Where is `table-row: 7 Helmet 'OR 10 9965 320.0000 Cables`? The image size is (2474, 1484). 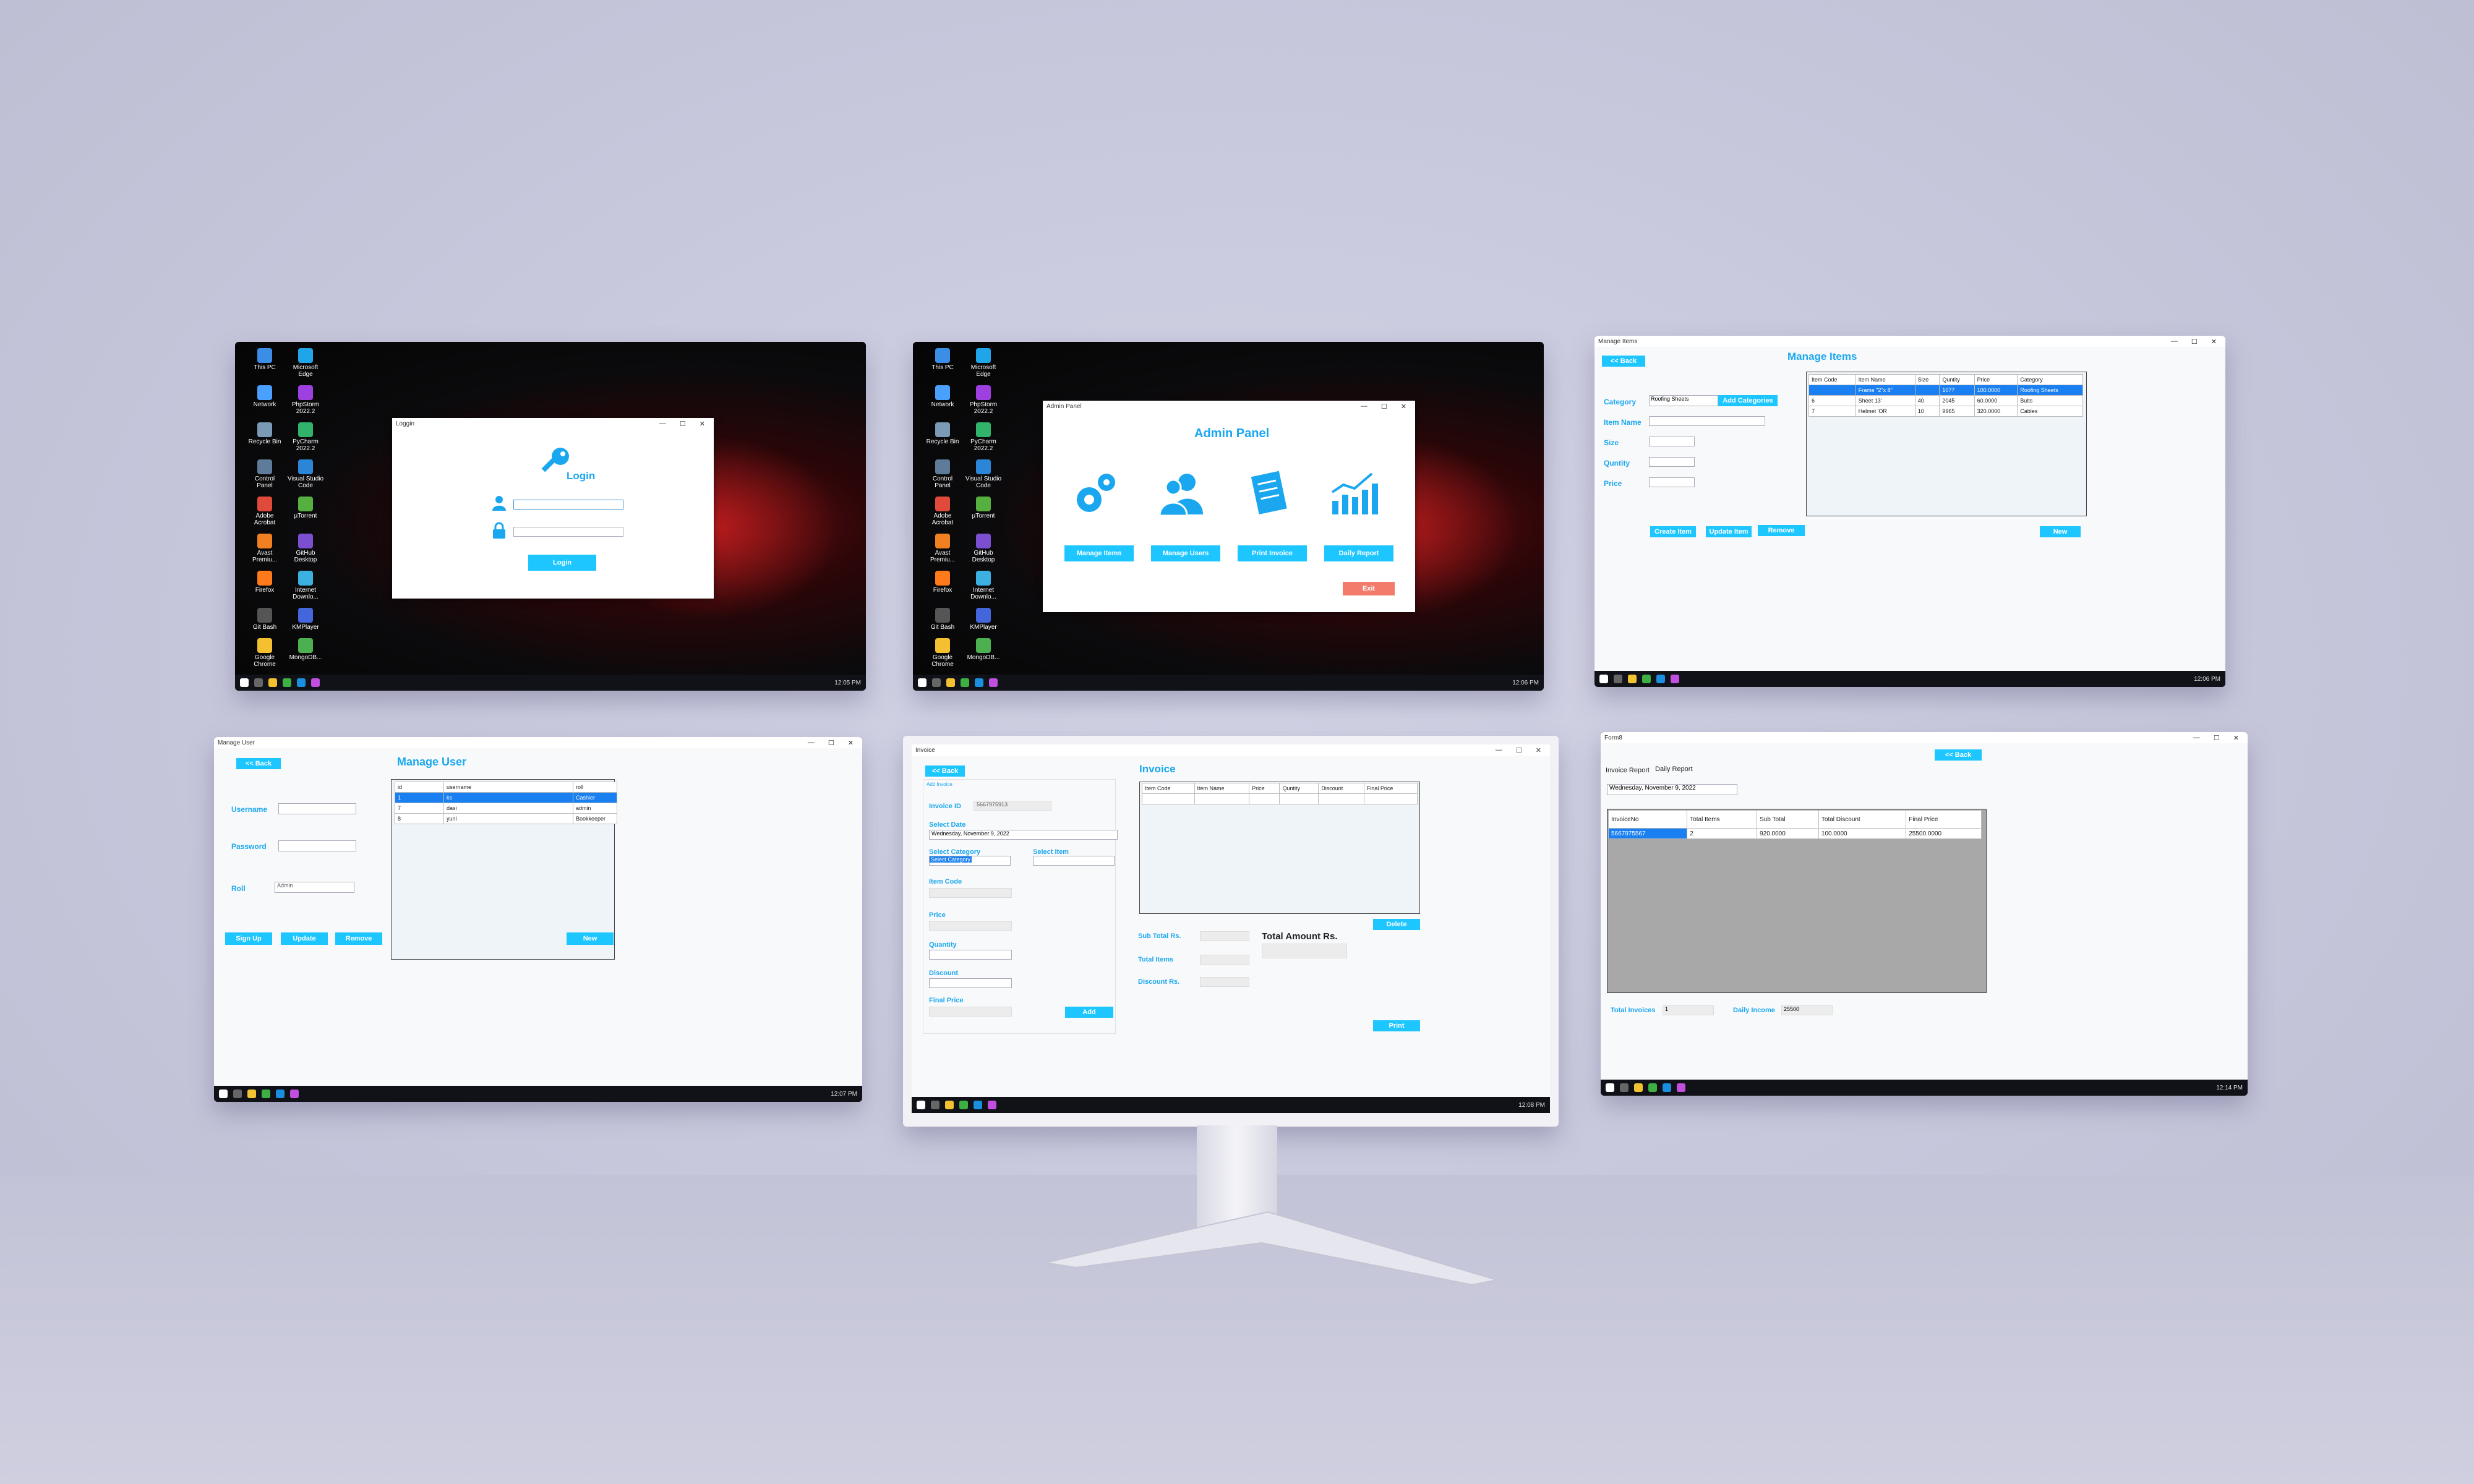
table-row: 7 Helmet 'OR 10 9965 320.0000 Cables is located at coordinates (1945, 411).